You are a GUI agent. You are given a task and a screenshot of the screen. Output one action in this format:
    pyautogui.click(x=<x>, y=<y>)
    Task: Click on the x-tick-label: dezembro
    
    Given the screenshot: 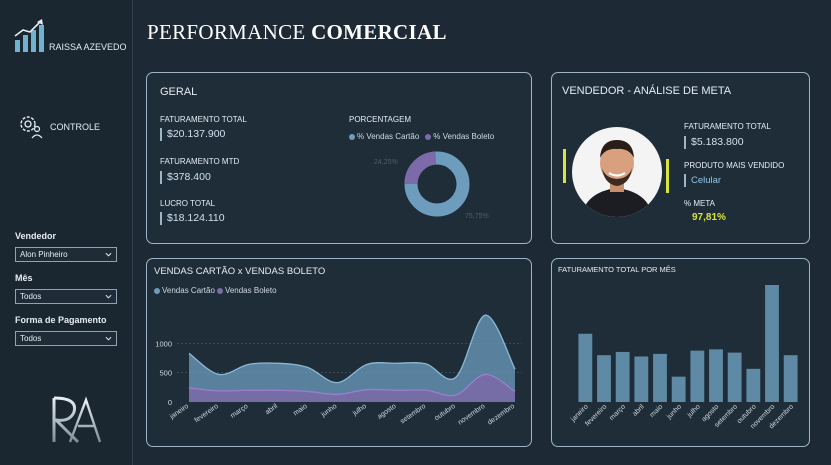 What is the action you would take?
    pyautogui.click(x=502, y=415)
    